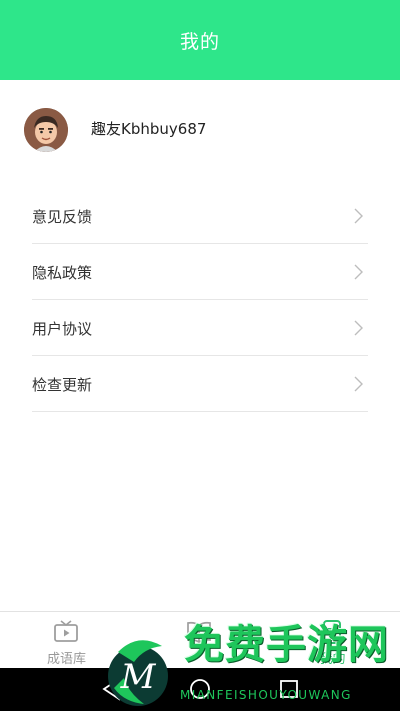 Image resolution: width=400 pixels, height=711 pixels. I want to click on menu-item-privacy-policy: 隐私政策, so click(200, 272).